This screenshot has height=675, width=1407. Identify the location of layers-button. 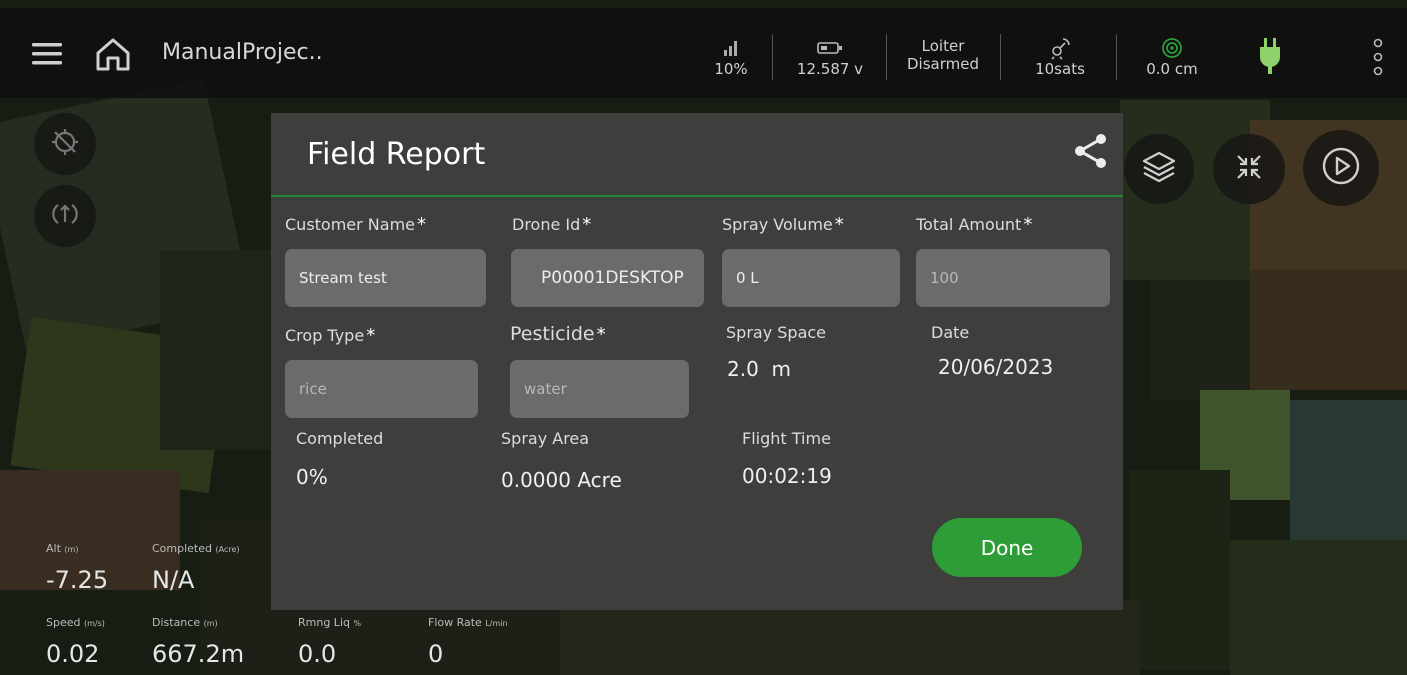
(1159, 169).